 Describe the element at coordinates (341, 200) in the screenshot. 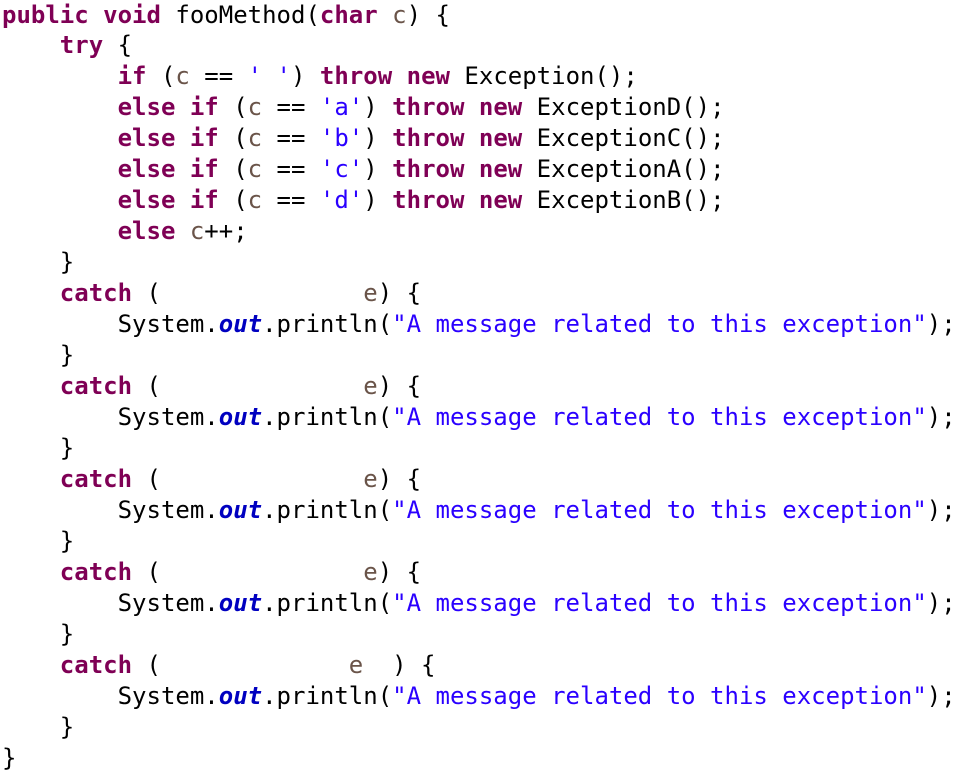

I see `code-token-char: 'd'` at that location.